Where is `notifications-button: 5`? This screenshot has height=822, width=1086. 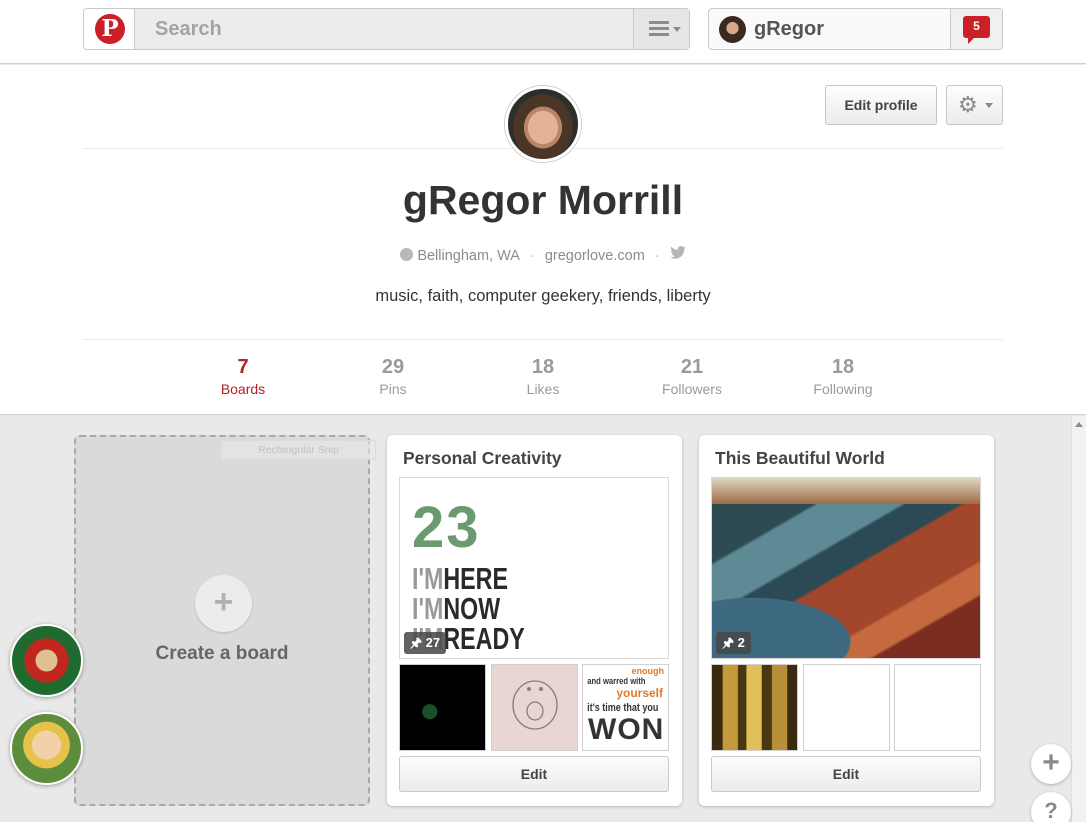 notifications-button: 5 is located at coordinates (976, 29).